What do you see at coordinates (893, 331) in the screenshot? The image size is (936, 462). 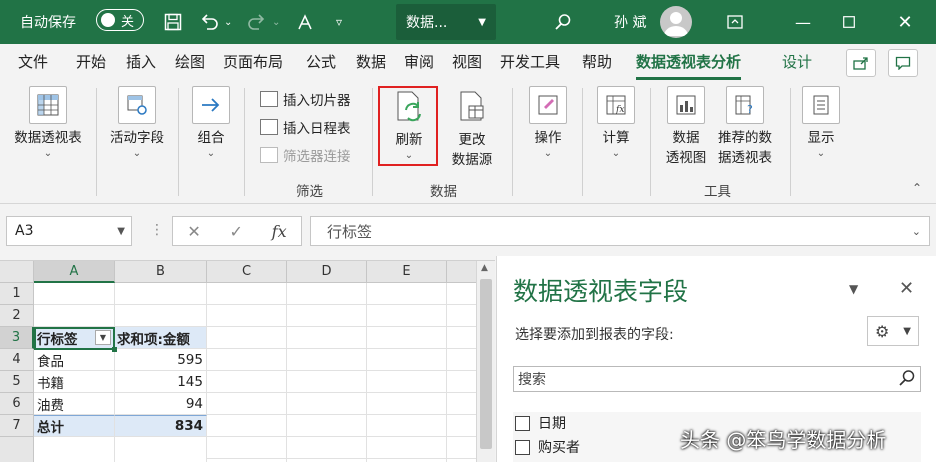 I see `field-settings-button: ⚙ ▼` at bounding box center [893, 331].